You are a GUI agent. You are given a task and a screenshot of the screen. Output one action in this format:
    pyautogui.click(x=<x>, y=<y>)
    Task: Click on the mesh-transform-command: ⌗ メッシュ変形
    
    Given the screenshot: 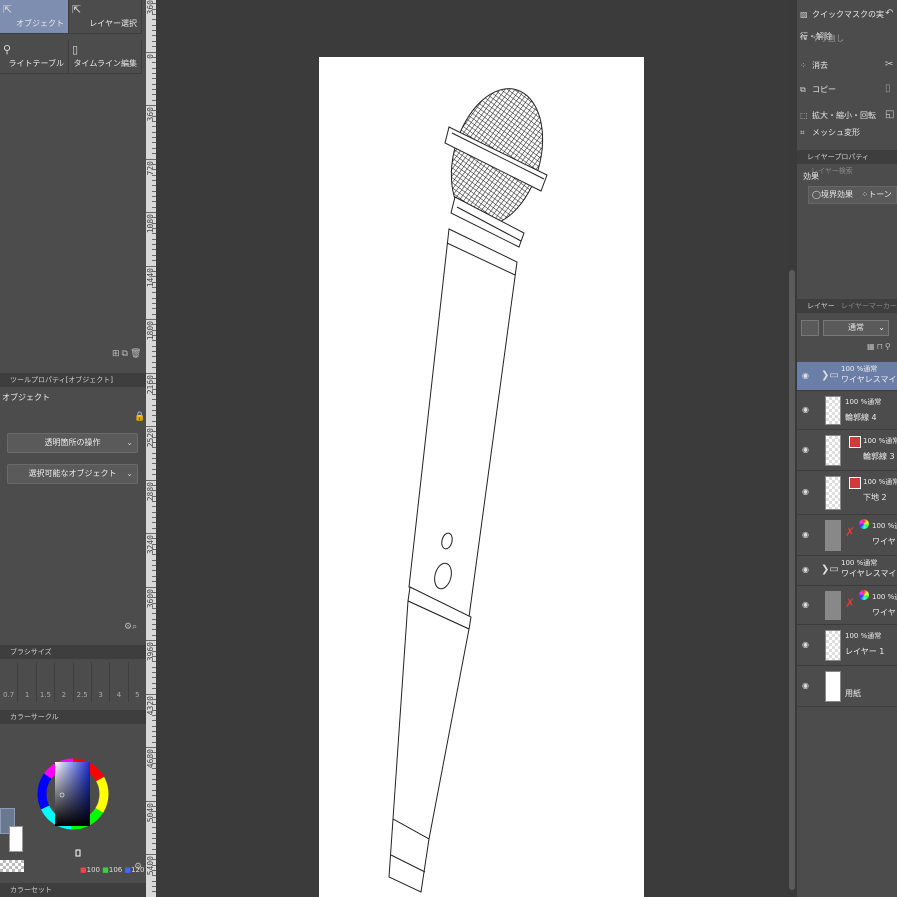 What is the action you would take?
    pyautogui.click(x=848, y=133)
    